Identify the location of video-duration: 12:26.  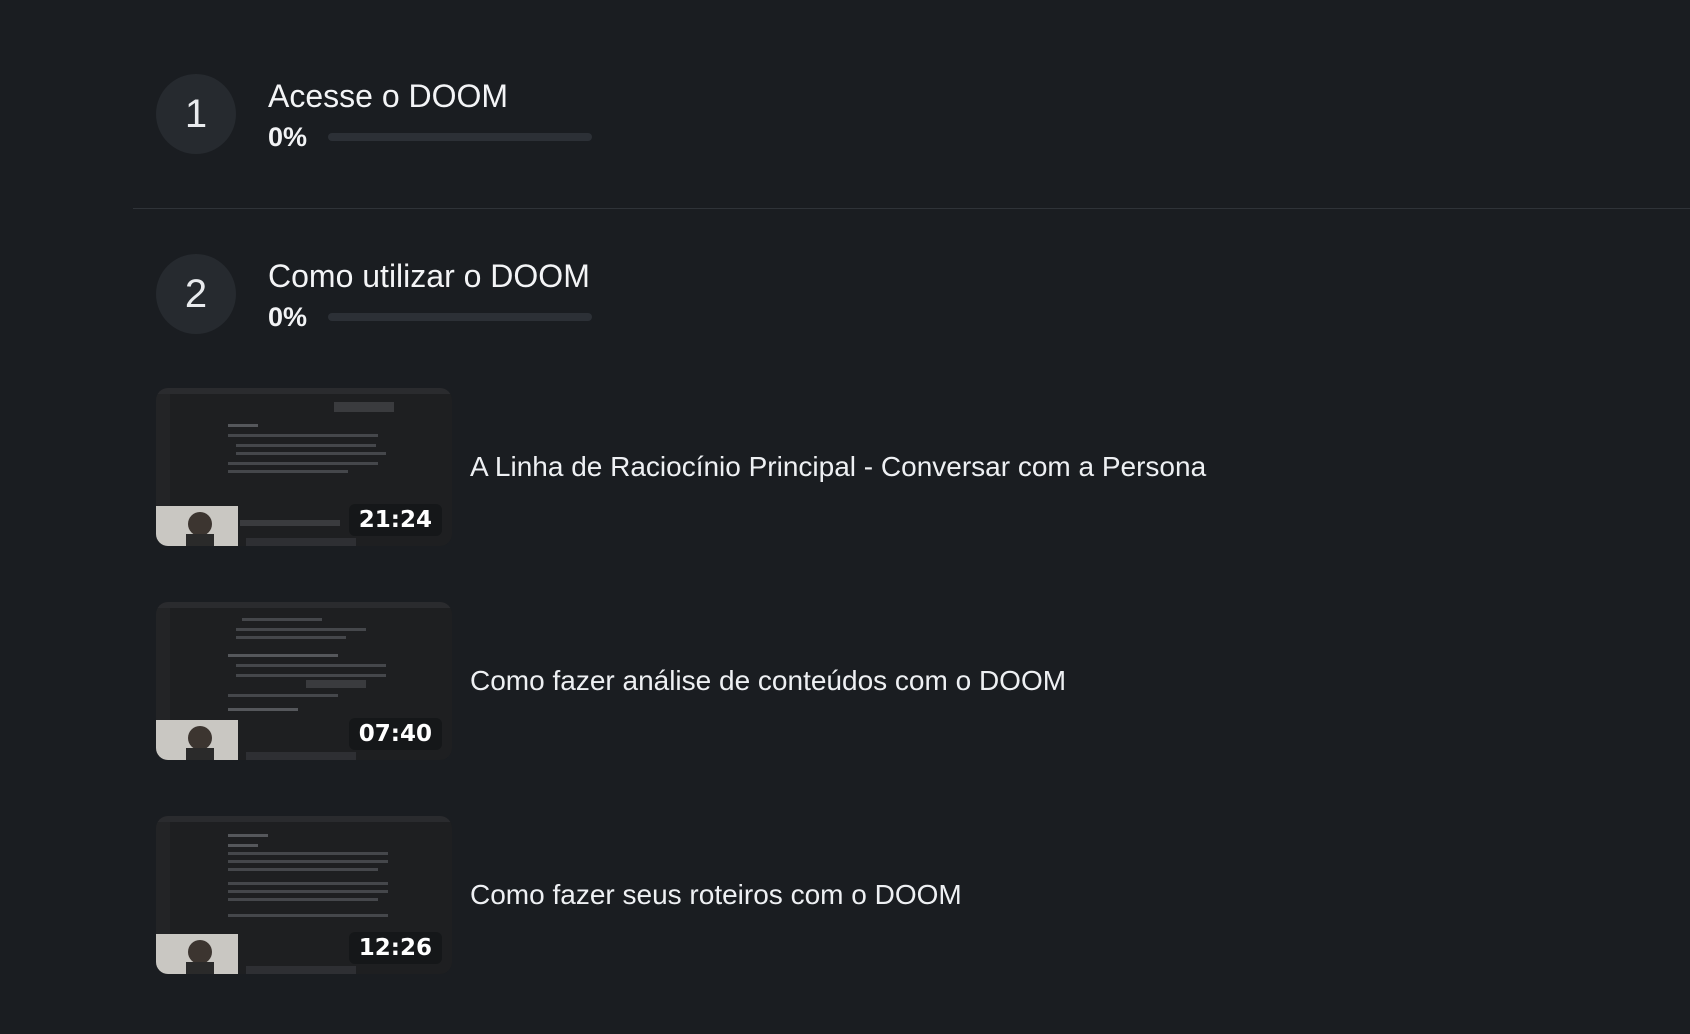
(395, 948).